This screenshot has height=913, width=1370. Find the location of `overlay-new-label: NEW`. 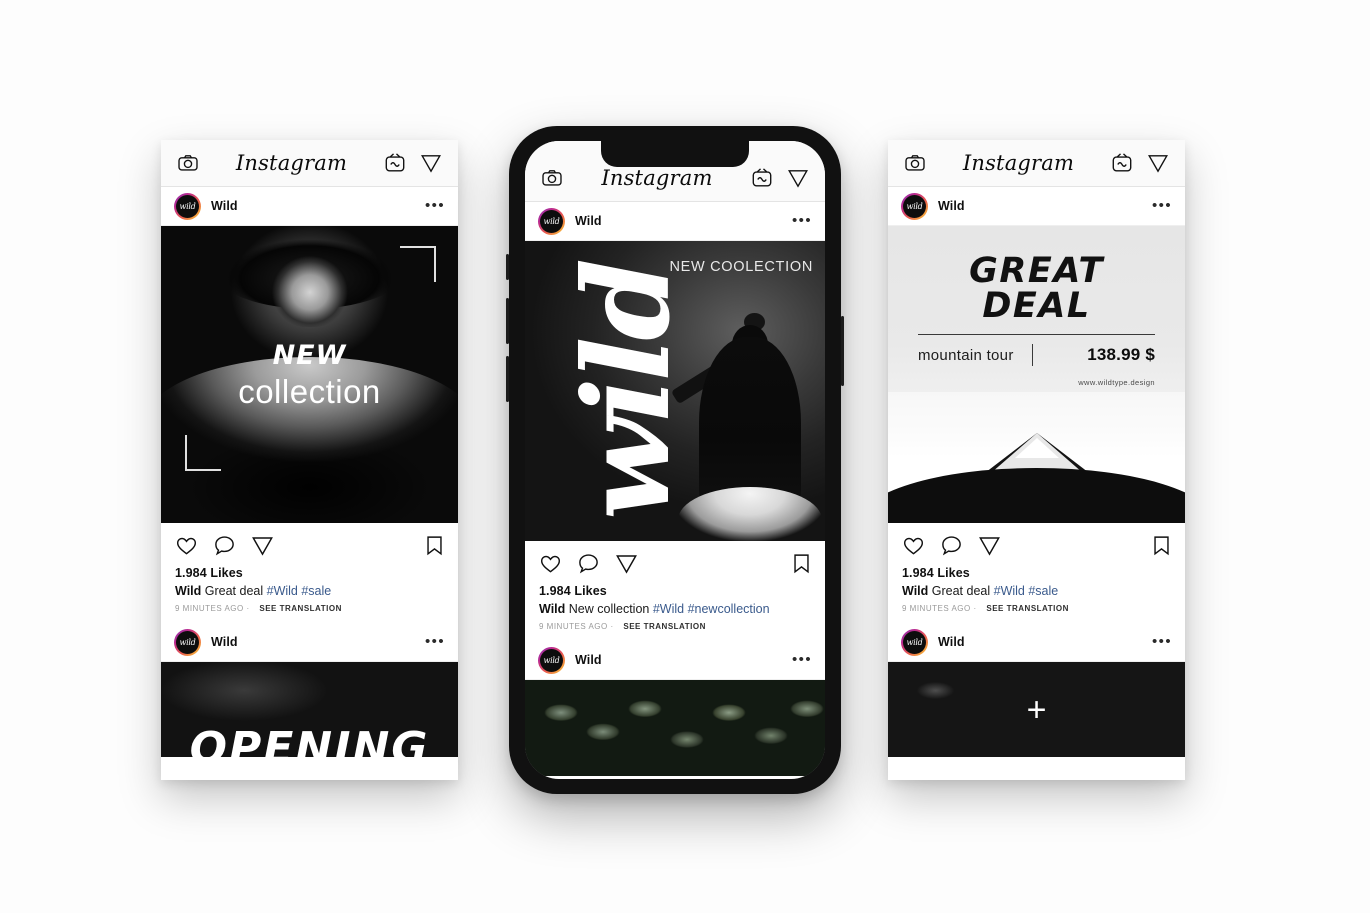

overlay-new-label: NEW is located at coordinates (309, 355).